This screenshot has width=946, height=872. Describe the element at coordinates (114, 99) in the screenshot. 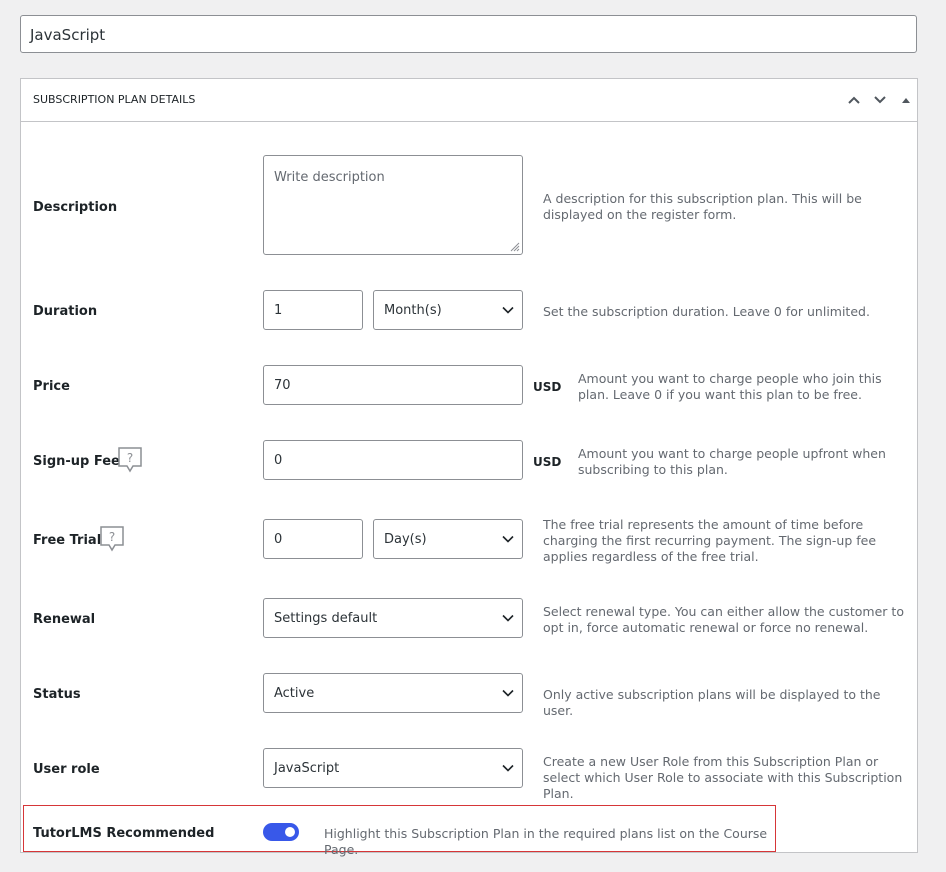

I see `metabox-title: SUBSCRIPTION PLAN DETAILS` at that location.